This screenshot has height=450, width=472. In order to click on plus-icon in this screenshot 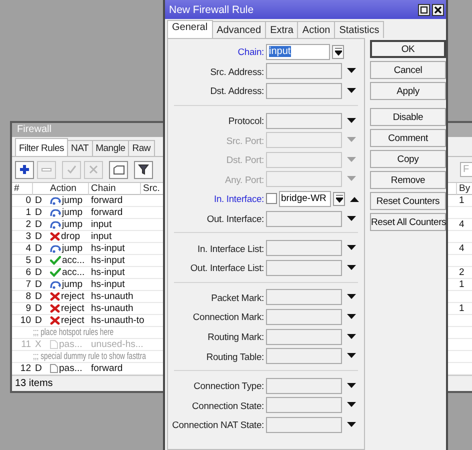, I will do `click(24, 169)`.